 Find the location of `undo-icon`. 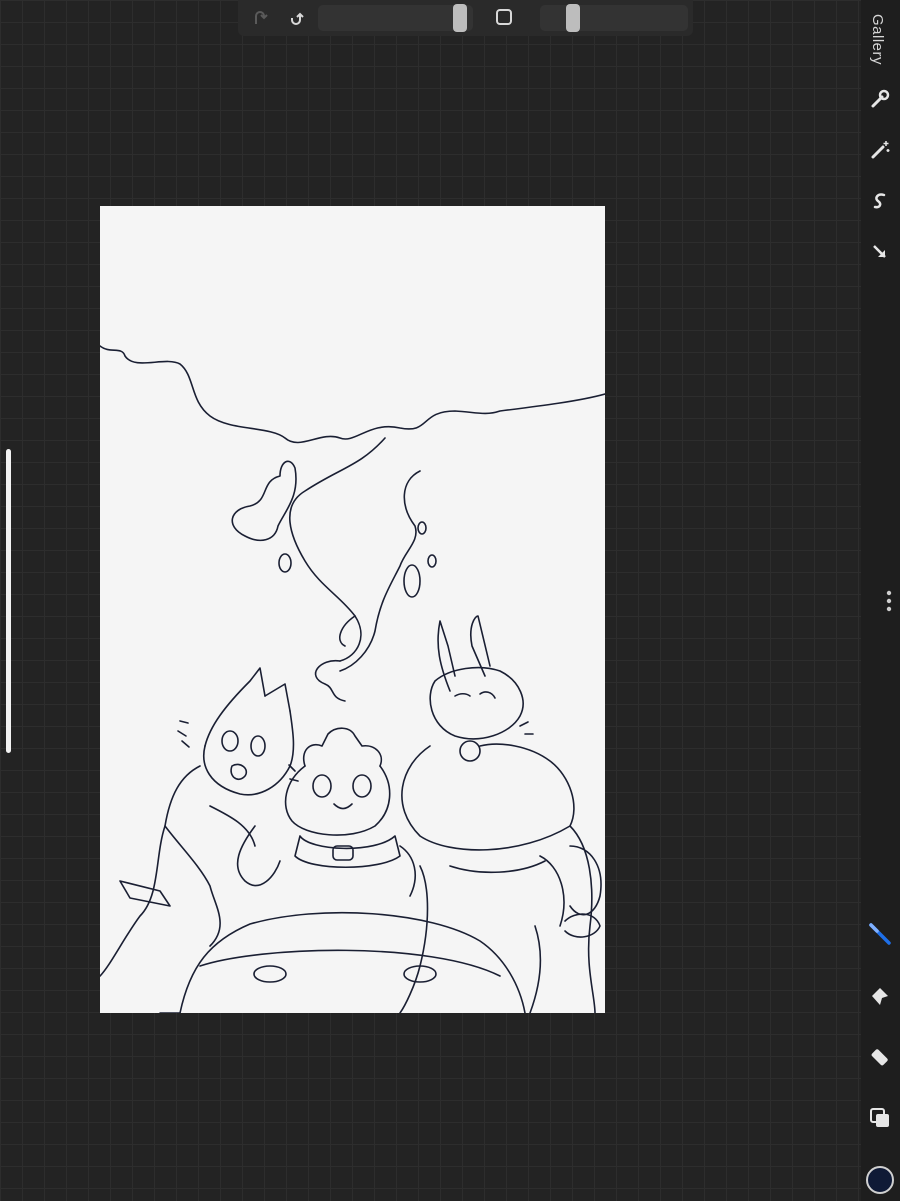

undo-icon is located at coordinates (296, 18).